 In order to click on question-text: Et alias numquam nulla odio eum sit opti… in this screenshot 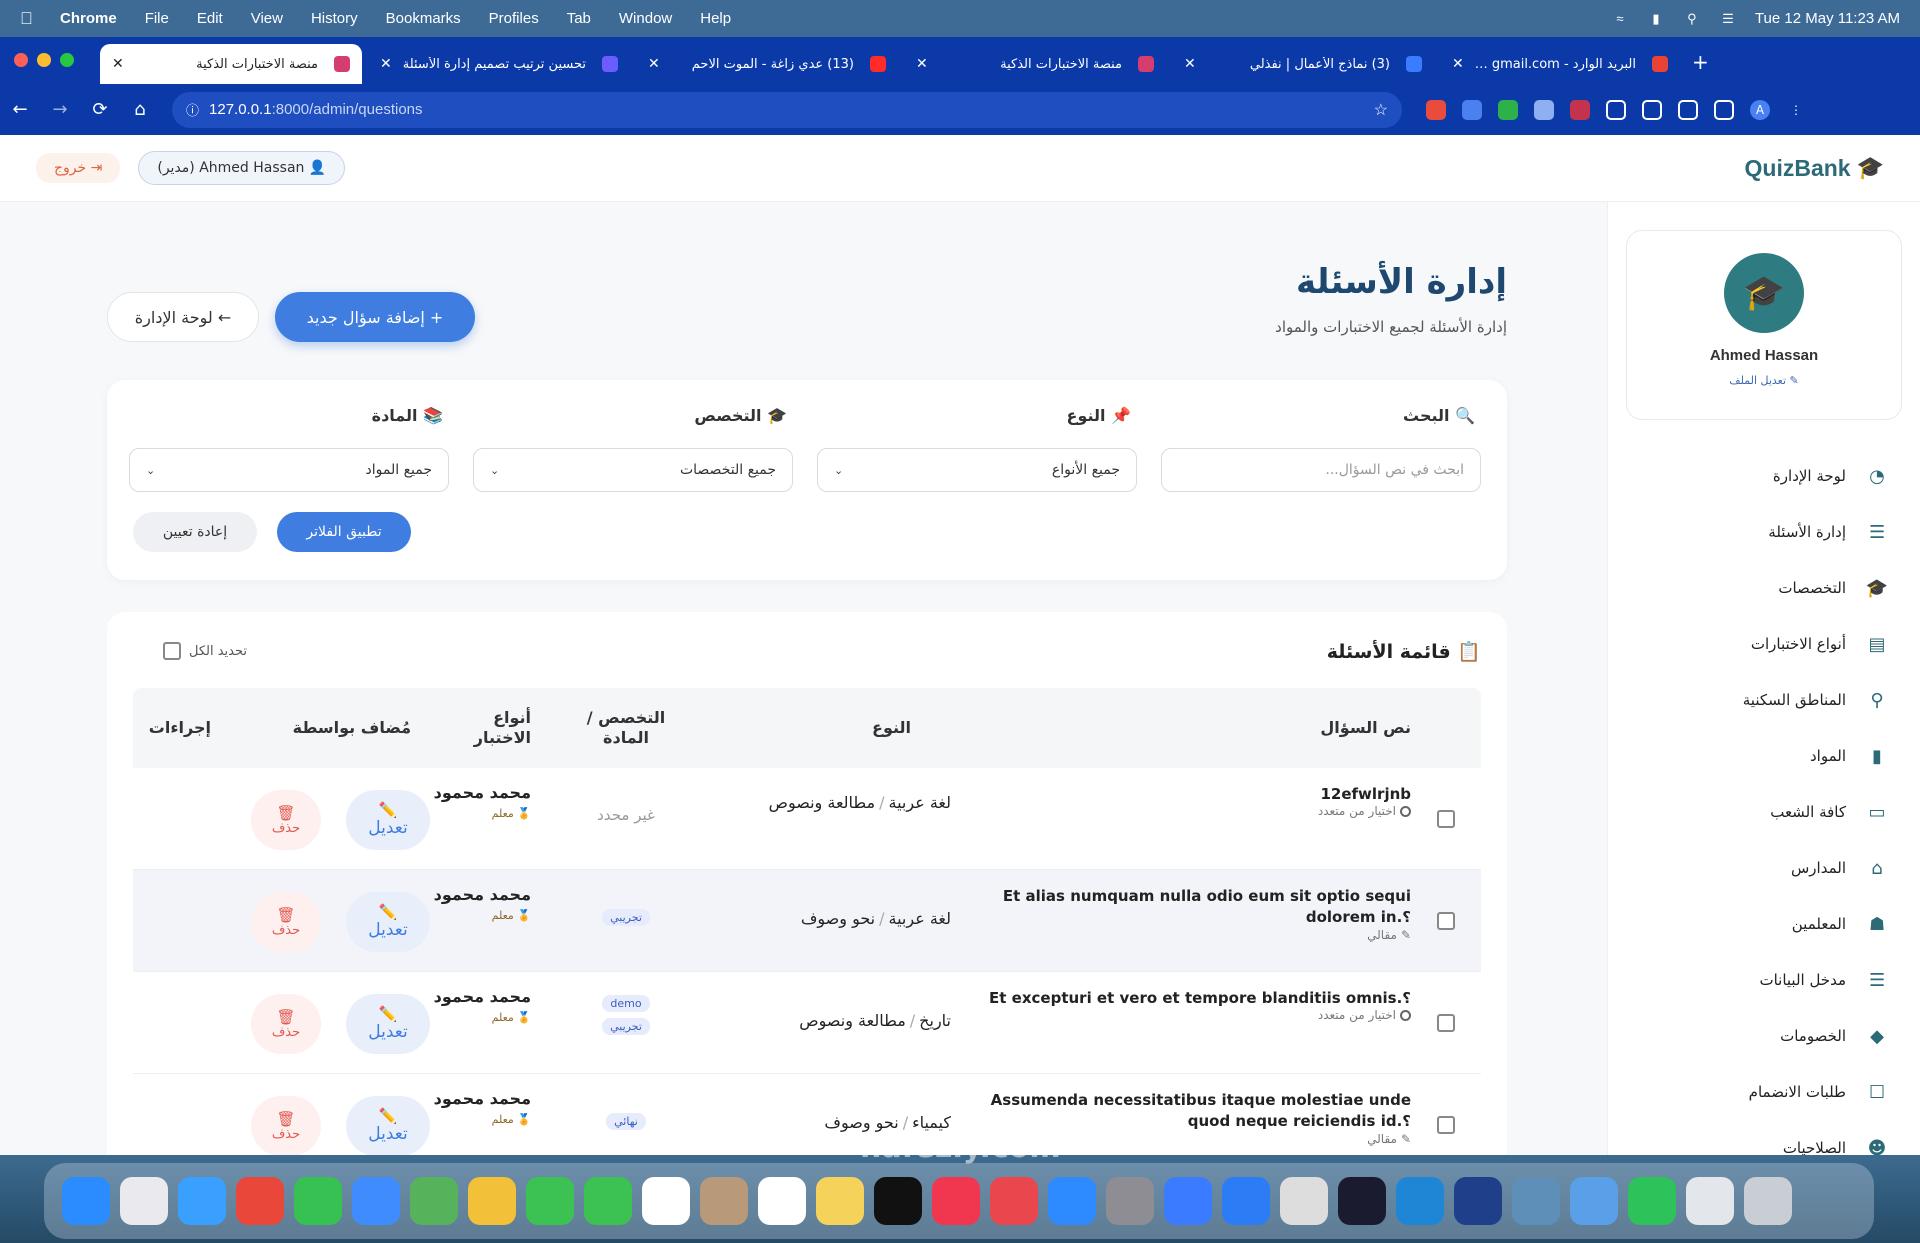, I will do `click(1181, 907)`.